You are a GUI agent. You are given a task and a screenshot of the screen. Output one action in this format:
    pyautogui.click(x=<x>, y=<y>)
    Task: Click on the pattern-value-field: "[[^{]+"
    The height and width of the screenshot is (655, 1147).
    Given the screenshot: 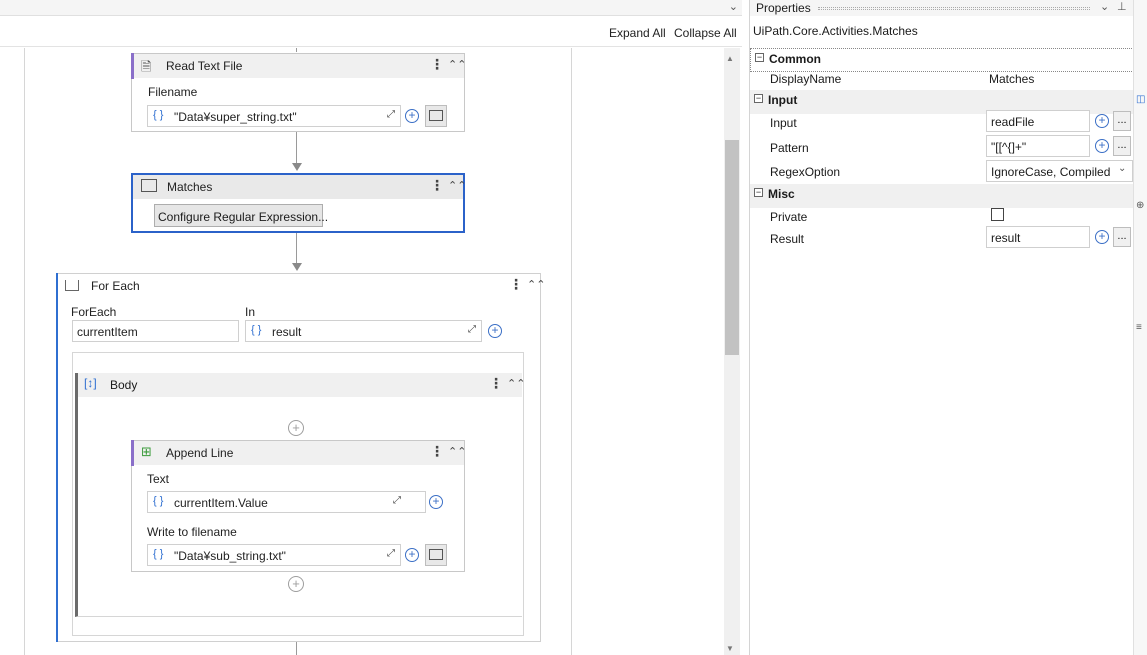 What is the action you would take?
    pyautogui.click(x=1038, y=146)
    